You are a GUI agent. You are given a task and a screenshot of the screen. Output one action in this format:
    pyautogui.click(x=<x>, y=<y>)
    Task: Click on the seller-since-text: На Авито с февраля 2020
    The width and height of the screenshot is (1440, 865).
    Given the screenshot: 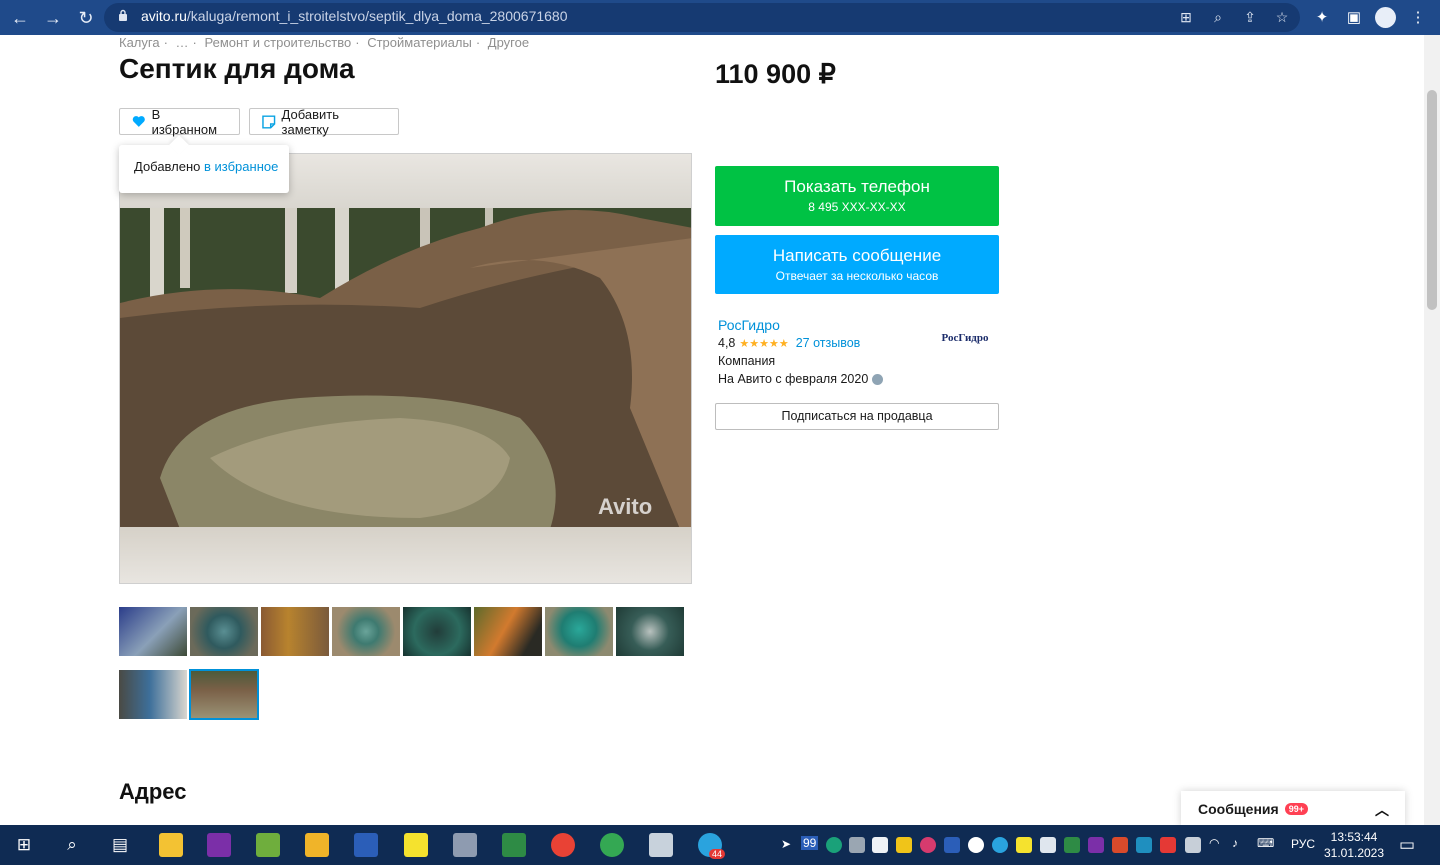 What is the action you would take?
    pyautogui.click(x=793, y=379)
    